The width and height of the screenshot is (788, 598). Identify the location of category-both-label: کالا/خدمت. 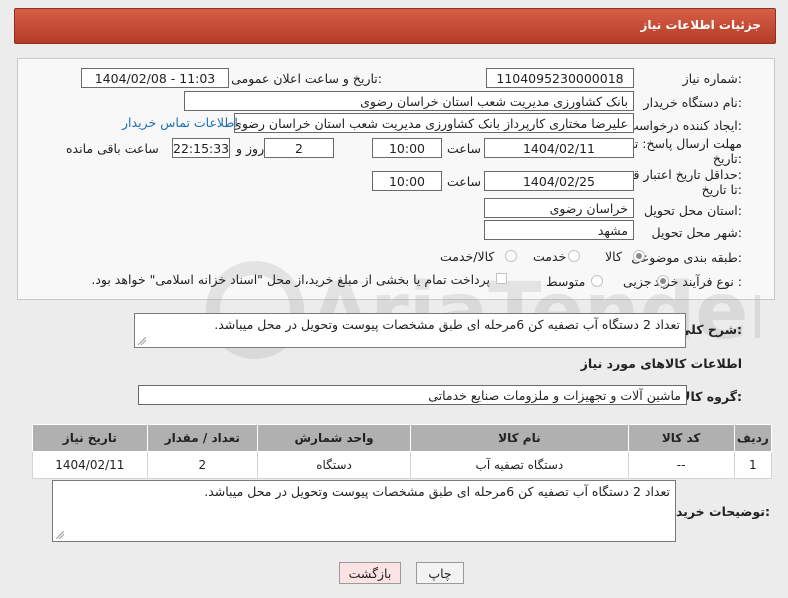
(467, 256).